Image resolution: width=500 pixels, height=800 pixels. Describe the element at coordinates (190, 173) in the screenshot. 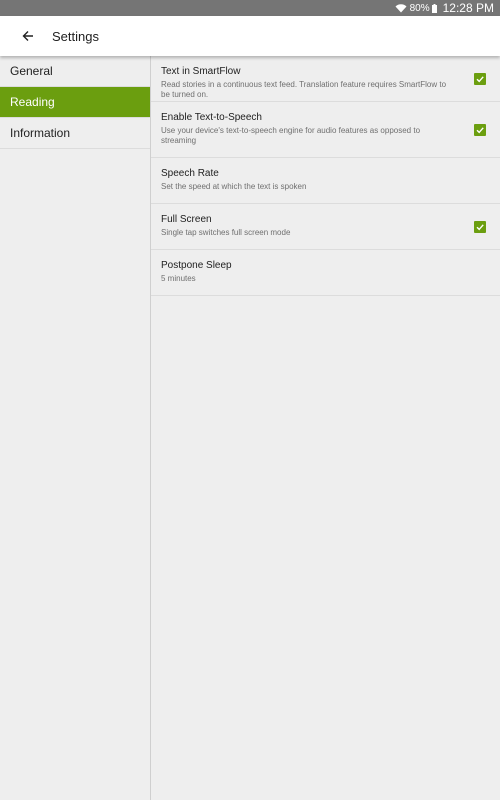

I see `pref-title: Speech Rate` at that location.